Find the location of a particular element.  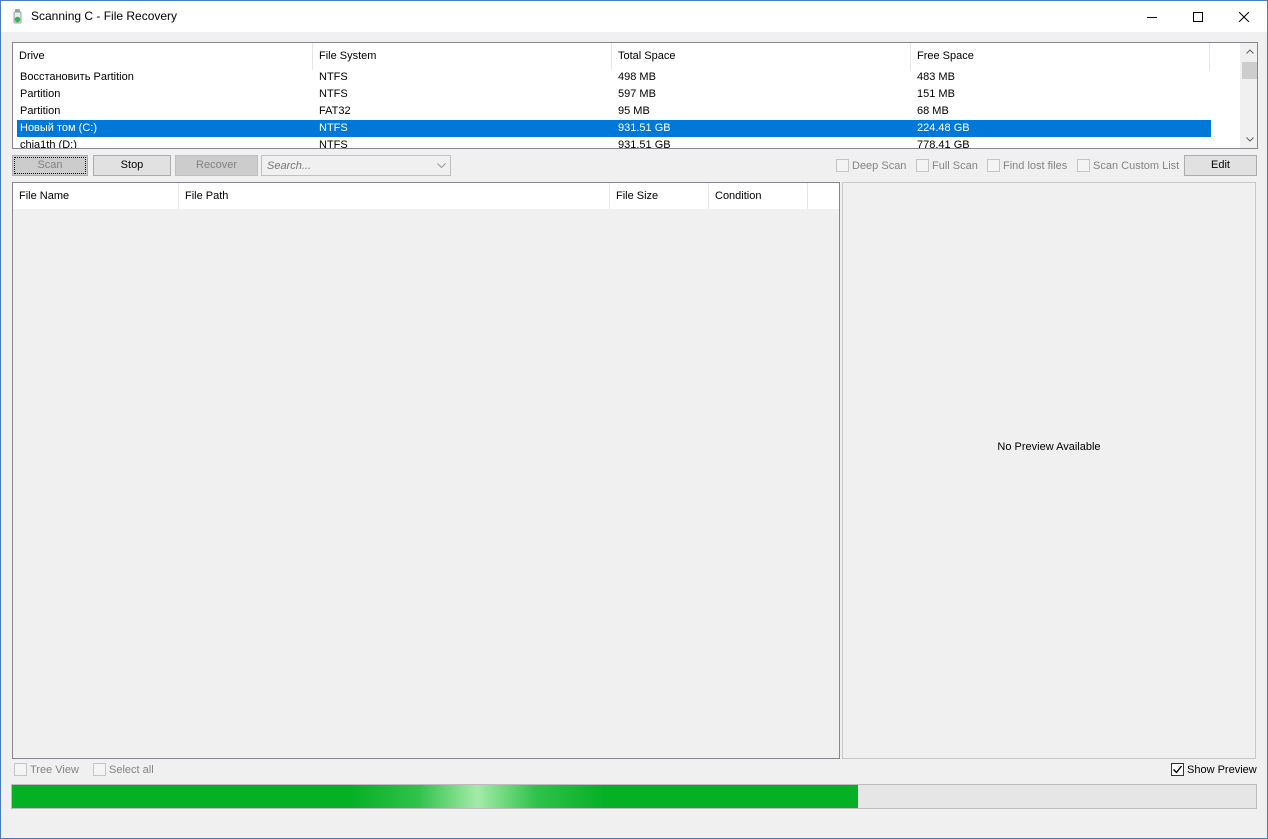

tree-view-checkbox: Tree View is located at coordinates (46, 769).